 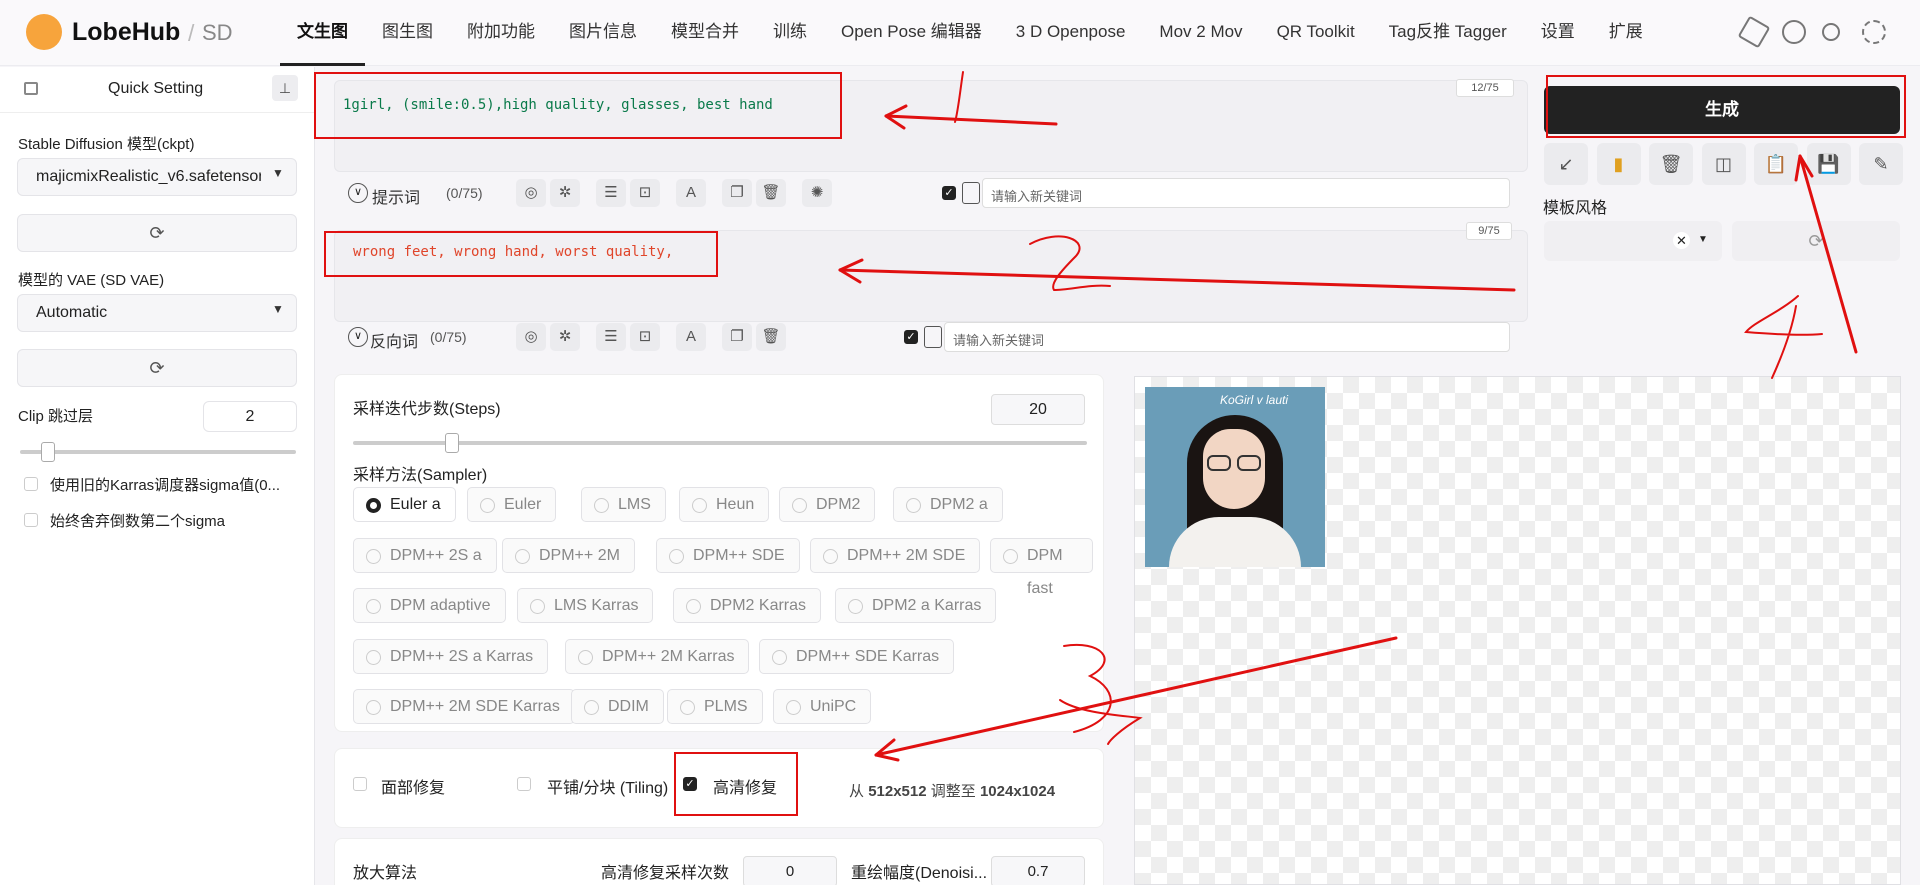 What do you see at coordinates (1633, 241) in the screenshot?
I see `style-select: ✕ ▼` at bounding box center [1633, 241].